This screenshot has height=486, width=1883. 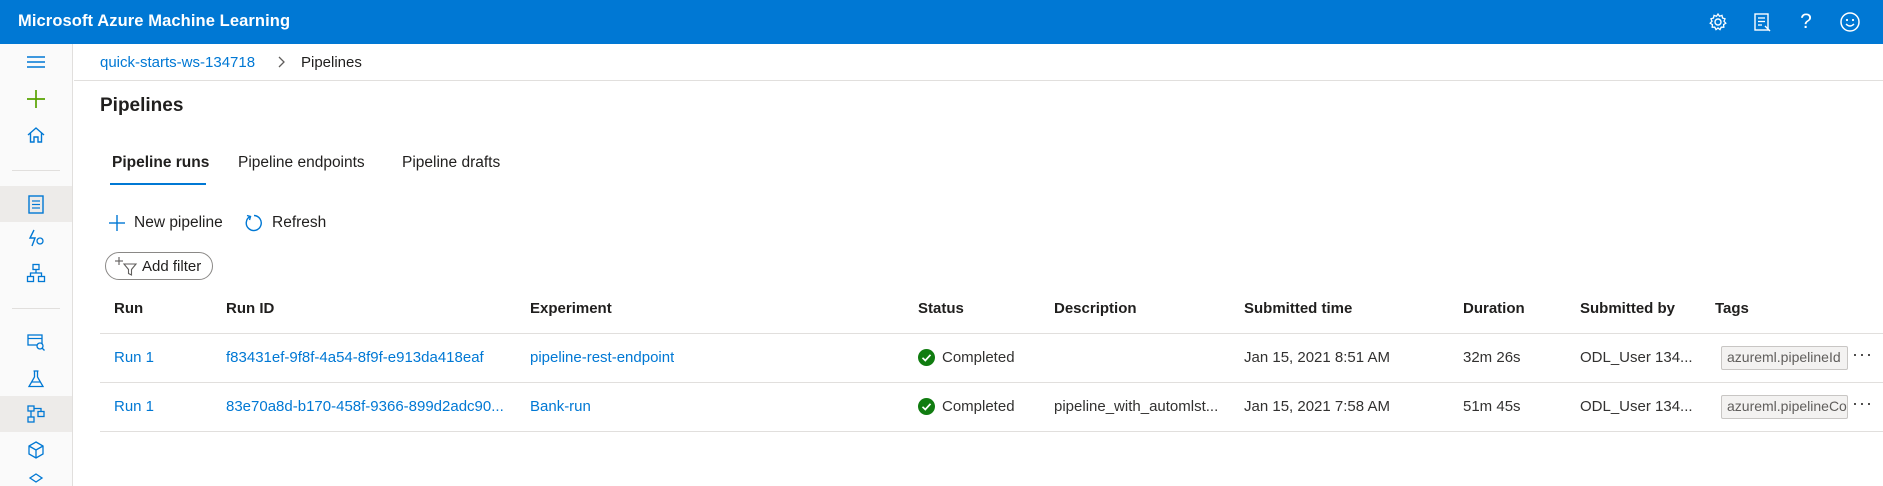 What do you see at coordinates (177, 62) in the screenshot?
I see `breadcrumb-workspace-link: quick-starts-ws-134718` at bounding box center [177, 62].